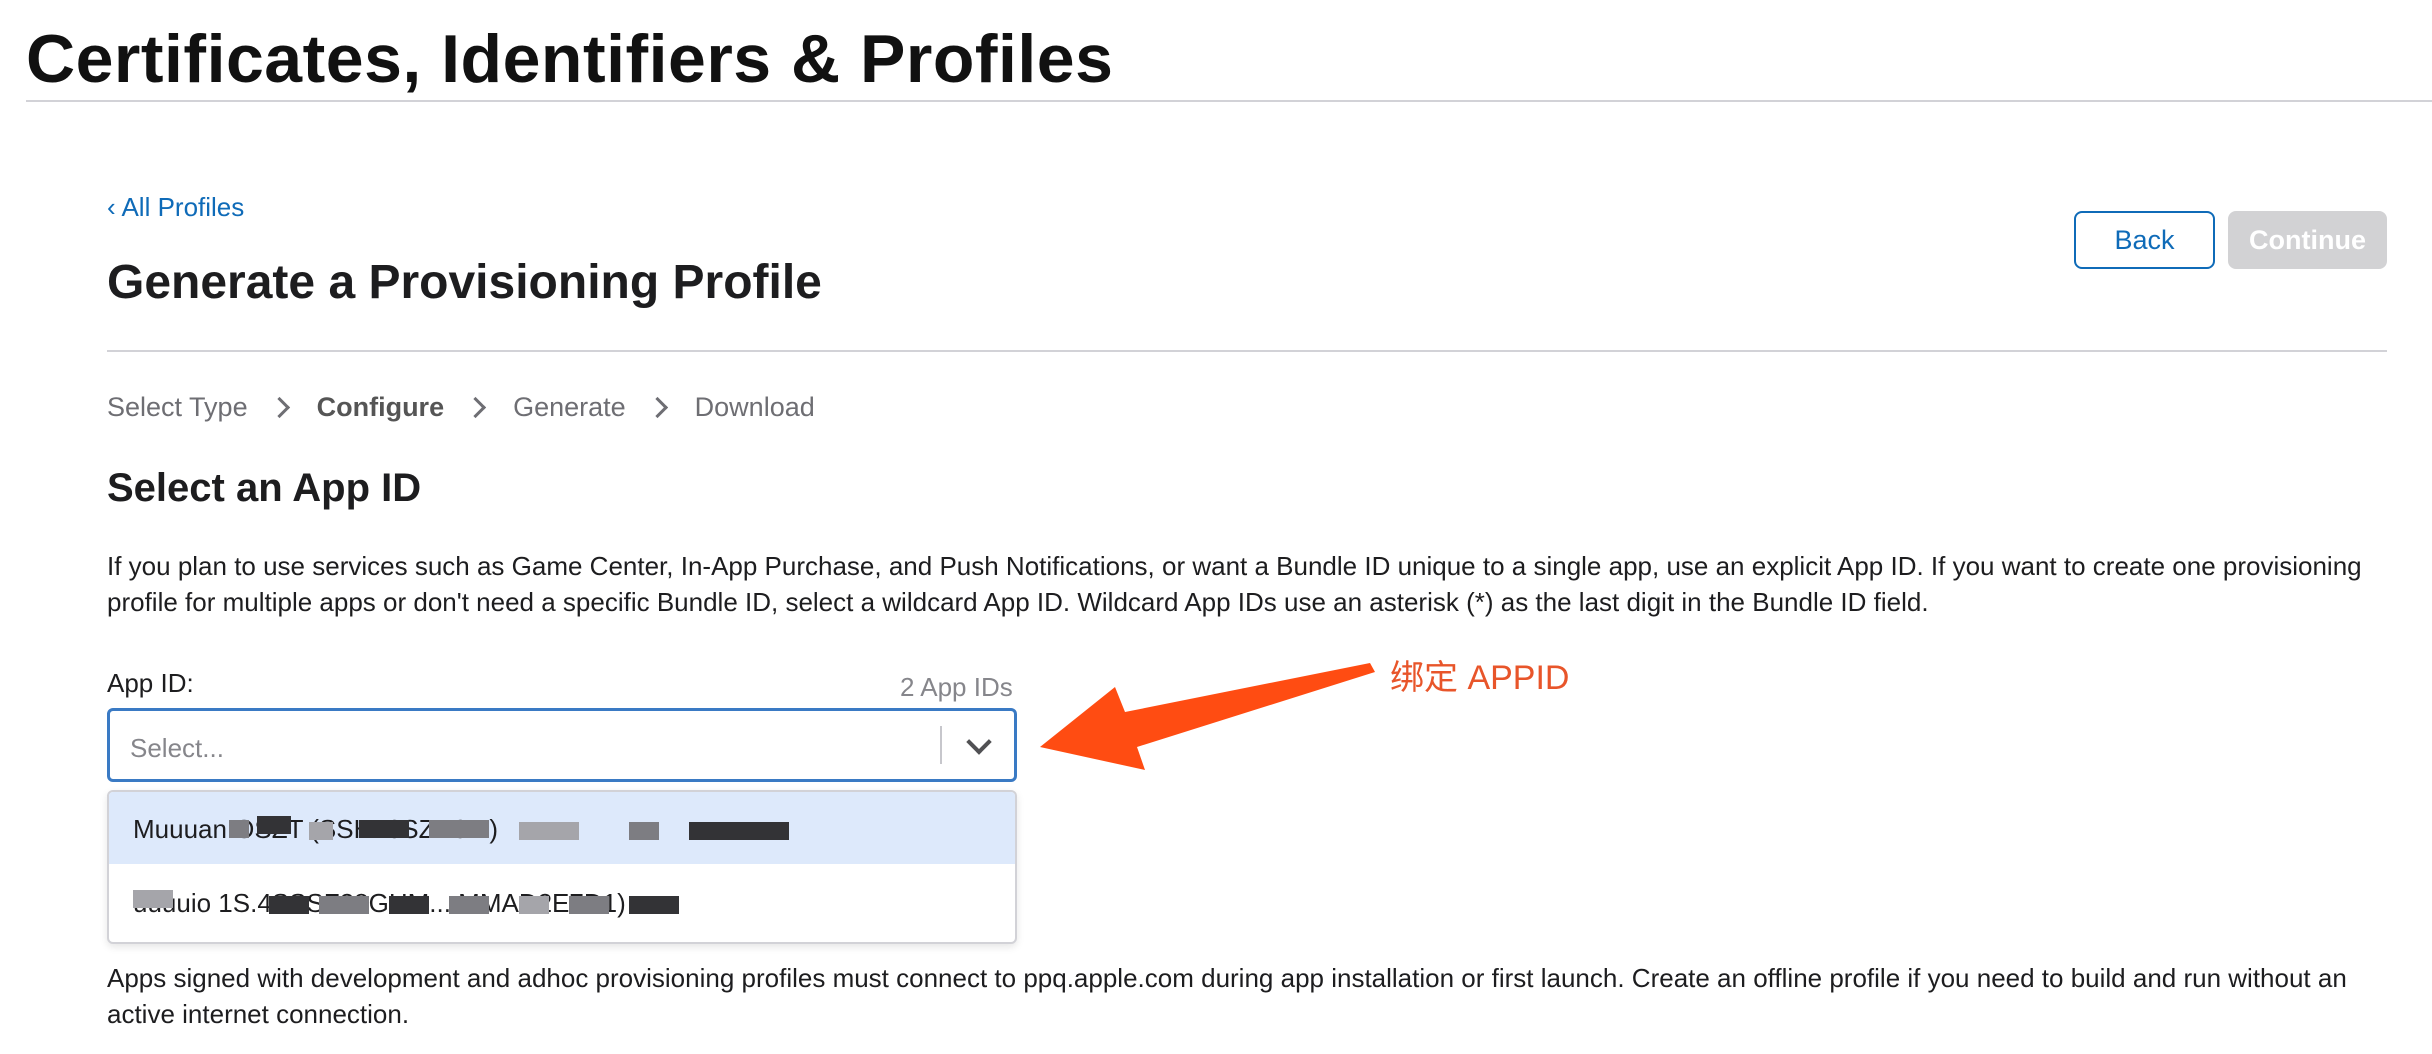 Image resolution: width=2432 pixels, height=1054 pixels. I want to click on app-id-count: 2 App IDs, so click(956, 687).